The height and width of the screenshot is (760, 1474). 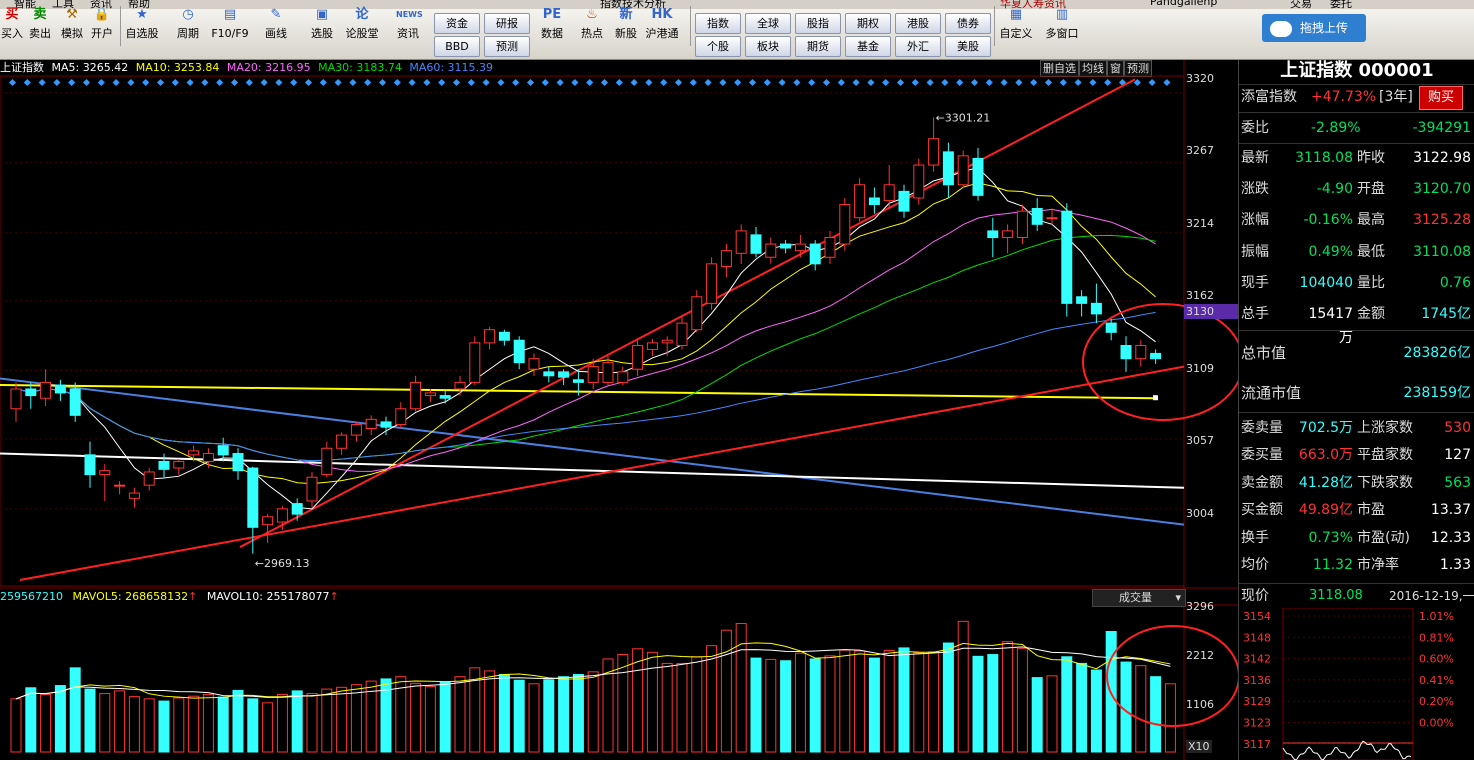 What do you see at coordinates (1255, 282) in the screenshot?
I see `quote-label: 现手` at bounding box center [1255, 282].